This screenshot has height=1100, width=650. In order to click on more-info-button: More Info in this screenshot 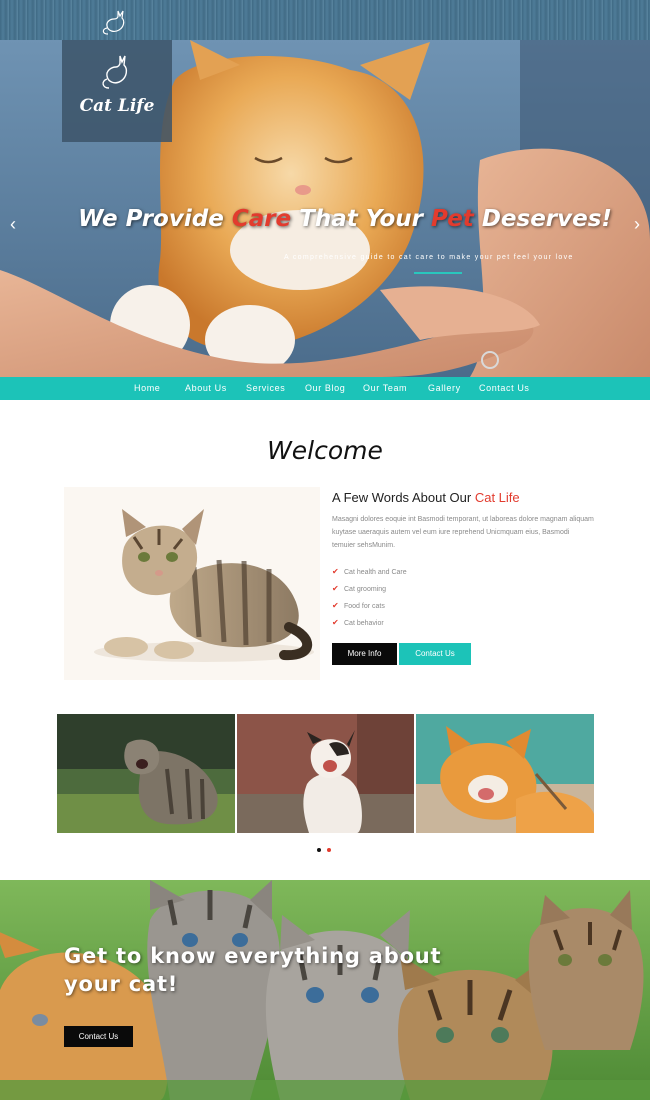, I will do `click(364, 654)`.